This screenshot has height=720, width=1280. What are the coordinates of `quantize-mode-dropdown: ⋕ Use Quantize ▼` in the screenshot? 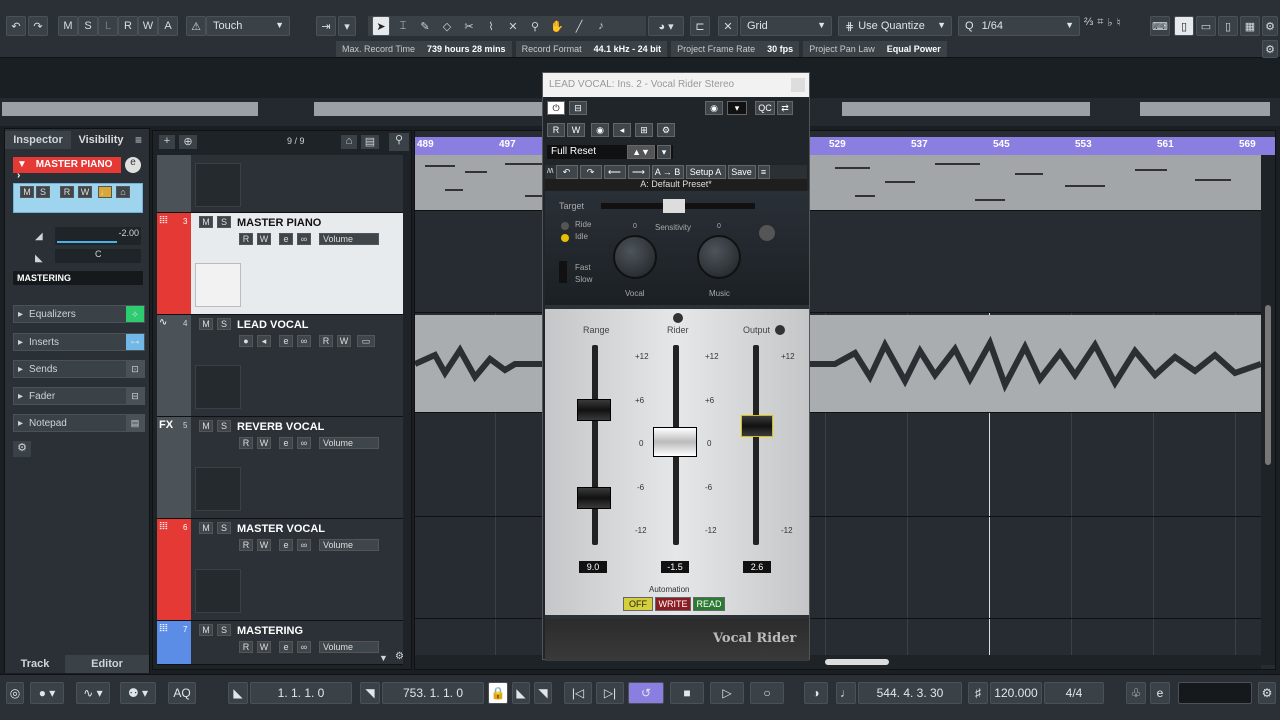 It's located at (895, 26).